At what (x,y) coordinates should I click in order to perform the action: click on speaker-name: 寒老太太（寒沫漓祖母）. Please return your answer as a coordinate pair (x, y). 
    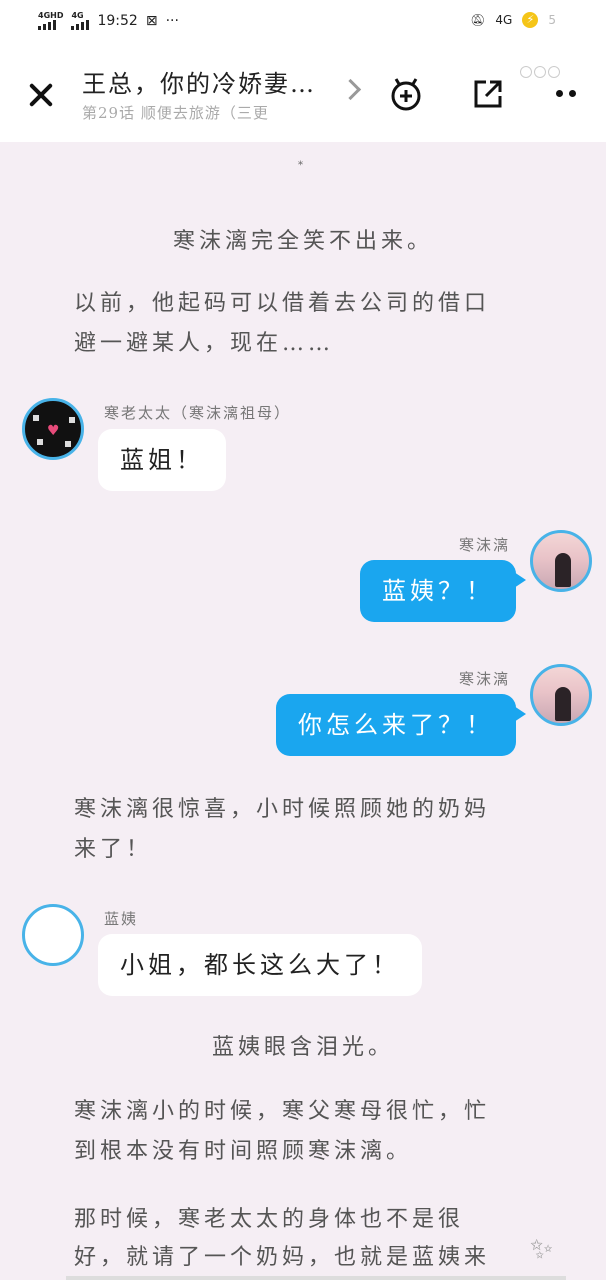
    Looking at the image, I should click on (198, 413).